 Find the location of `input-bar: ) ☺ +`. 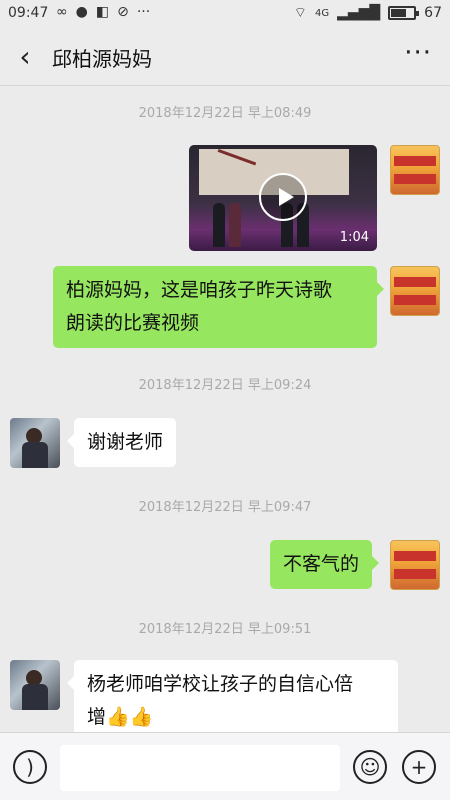

input-bar: ) ☺ + is located at coordinates (225, 766).